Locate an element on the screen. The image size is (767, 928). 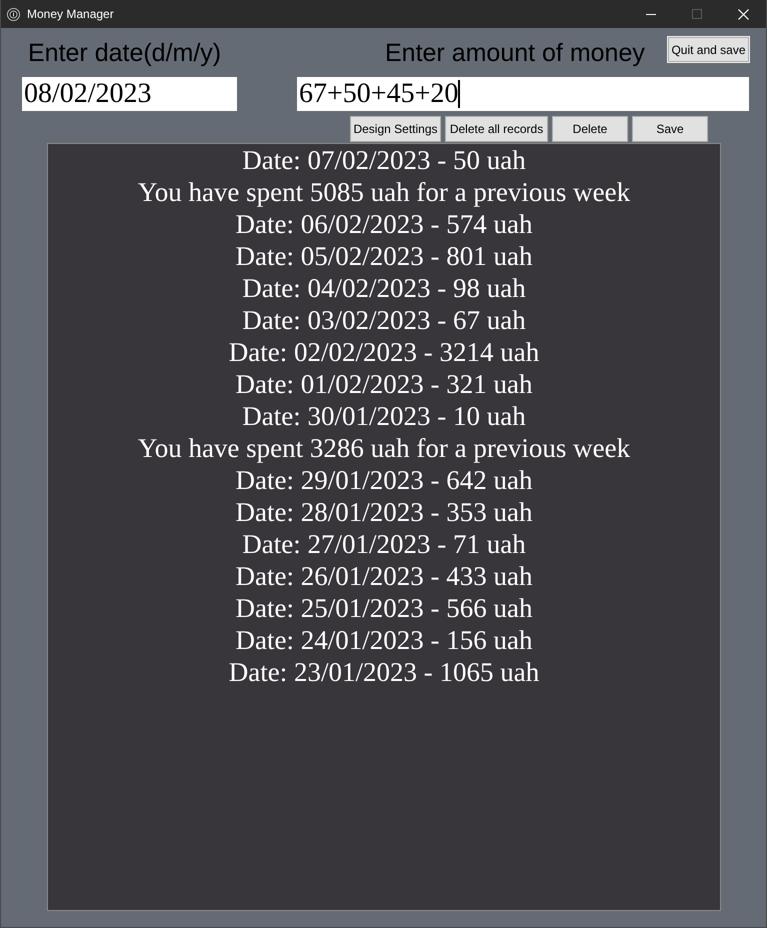
action-button: Design Settings is located at coordinates (395, 129).